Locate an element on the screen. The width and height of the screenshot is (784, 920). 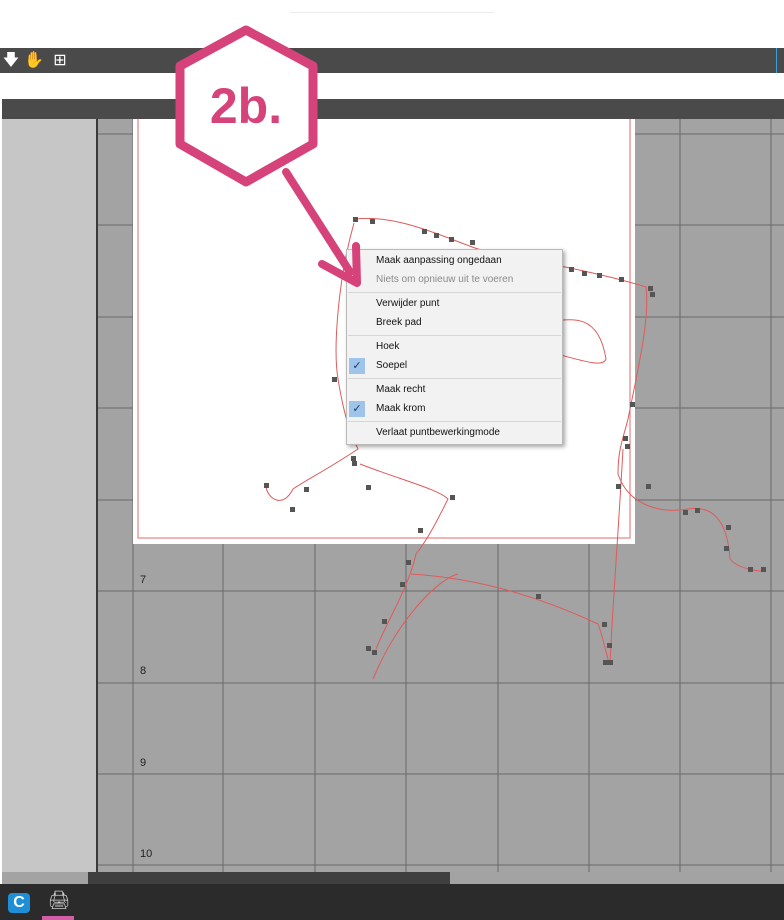
move-down-icon: 🡇 is located at coordinates (11, 60).